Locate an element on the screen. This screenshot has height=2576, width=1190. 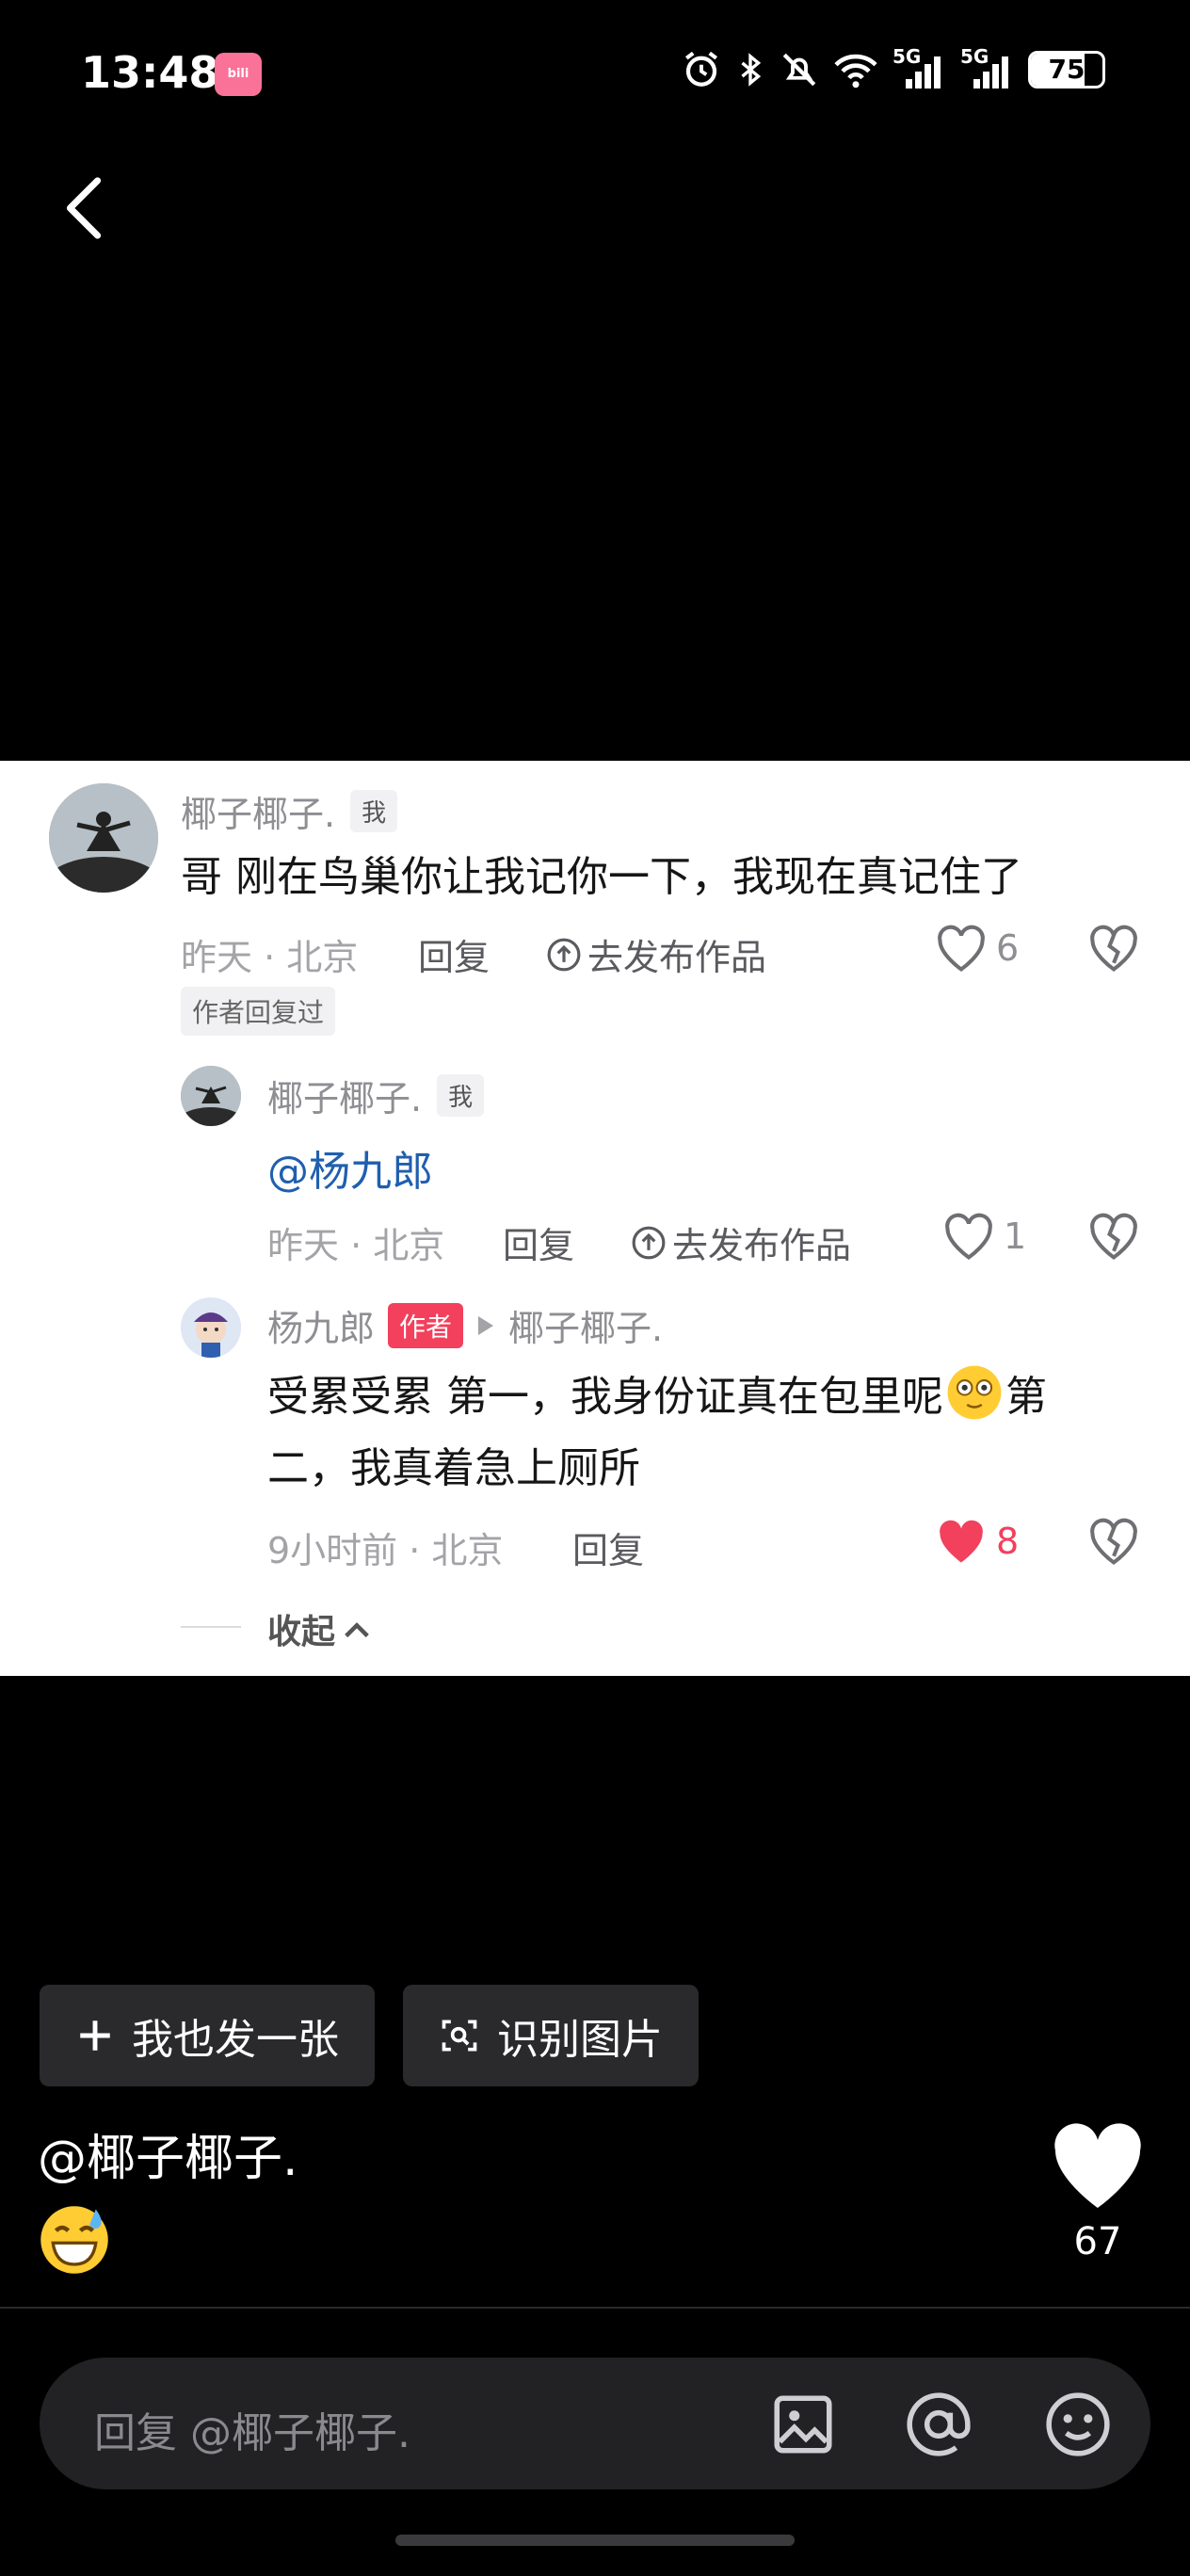
like-count: 1 is located at coordinates (1015, 1236).